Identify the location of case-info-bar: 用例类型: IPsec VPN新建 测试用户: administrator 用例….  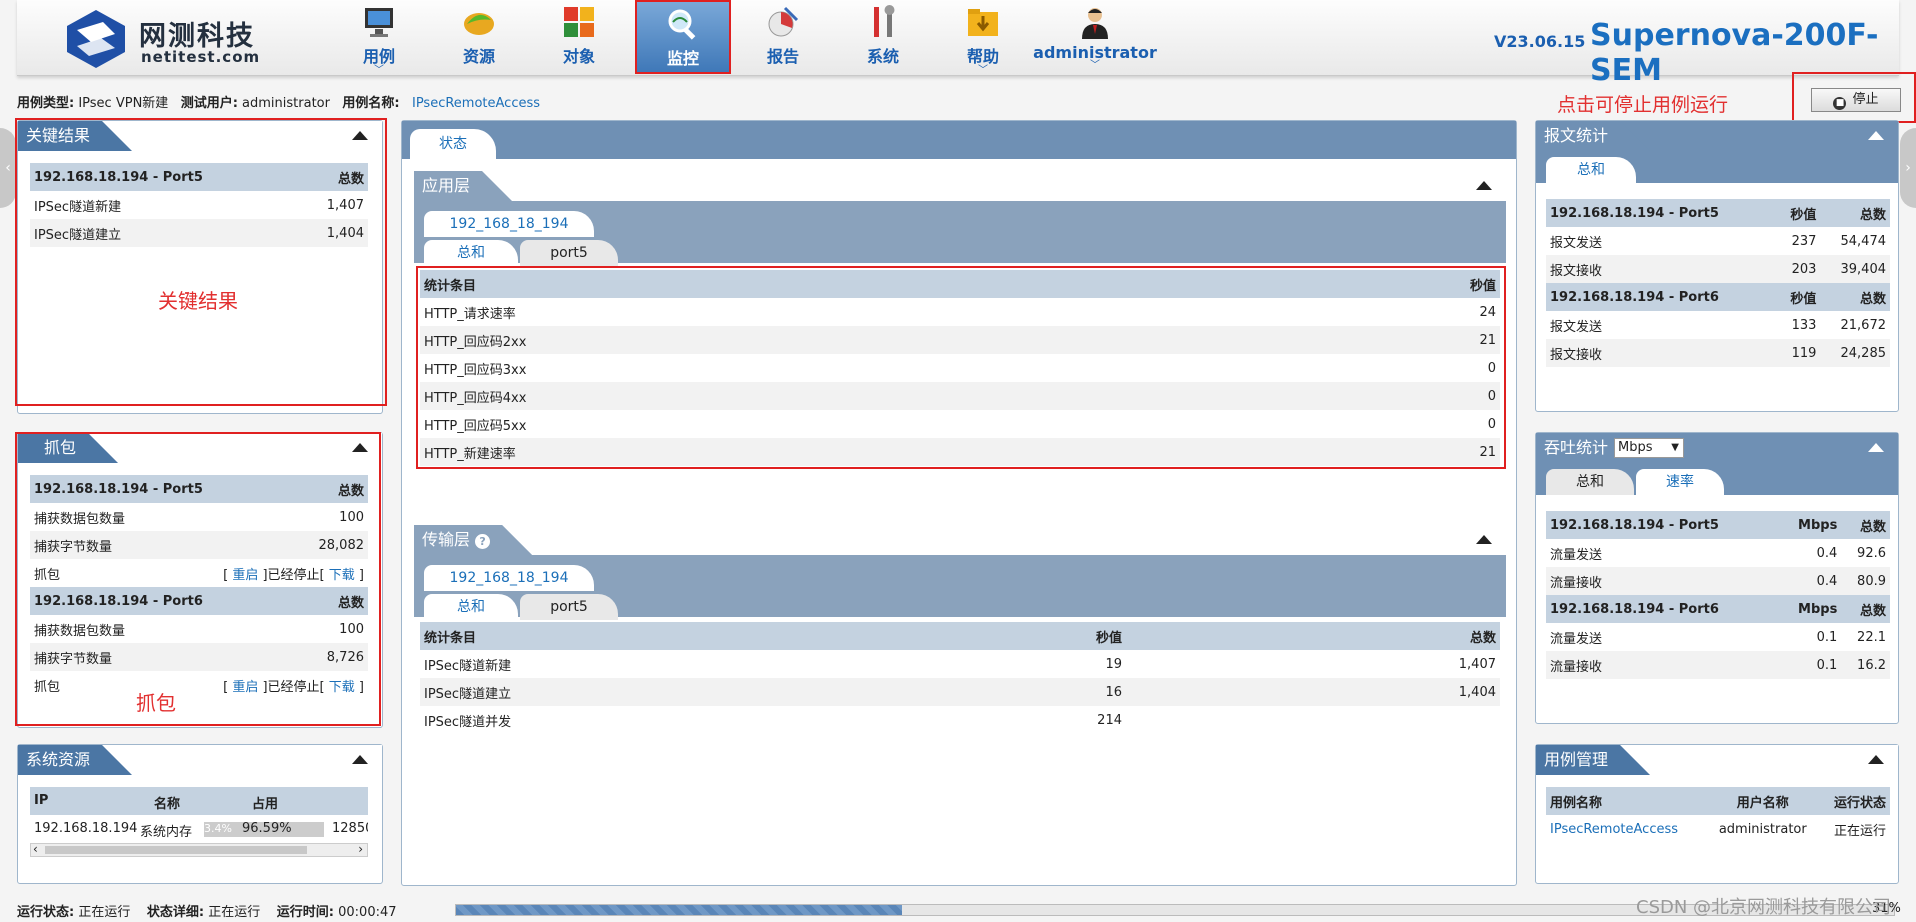
(278, 101).